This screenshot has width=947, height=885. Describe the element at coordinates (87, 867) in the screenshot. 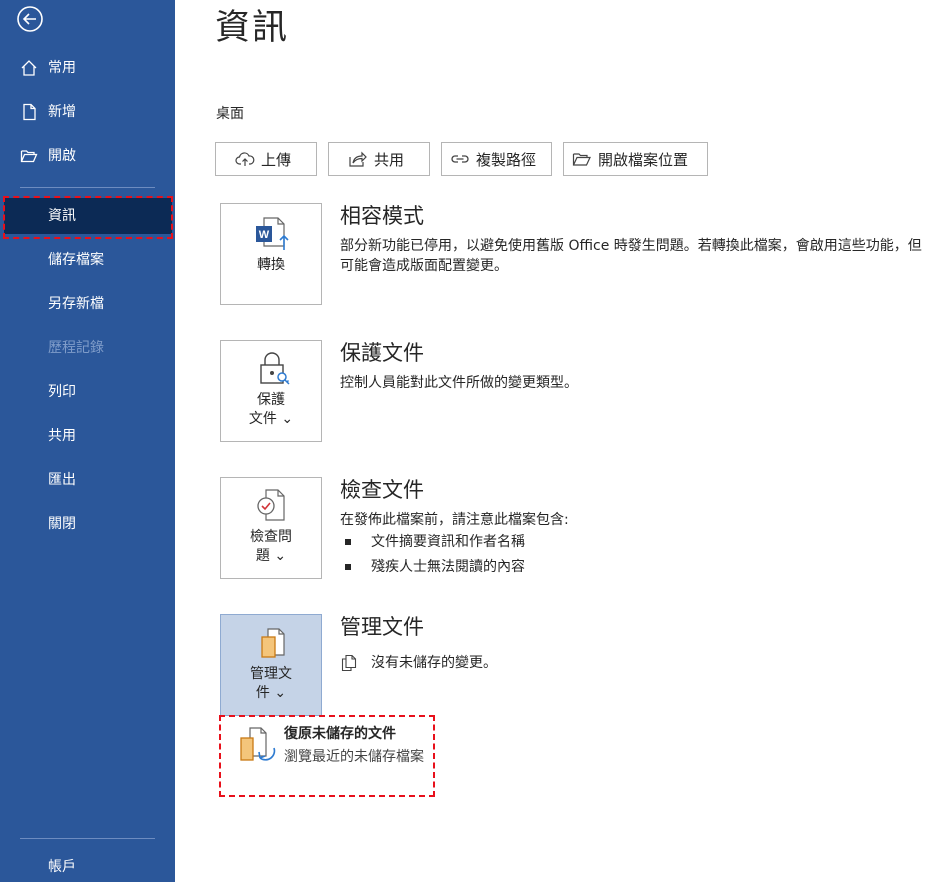

I see `nav-account: 帳戶` at that location.